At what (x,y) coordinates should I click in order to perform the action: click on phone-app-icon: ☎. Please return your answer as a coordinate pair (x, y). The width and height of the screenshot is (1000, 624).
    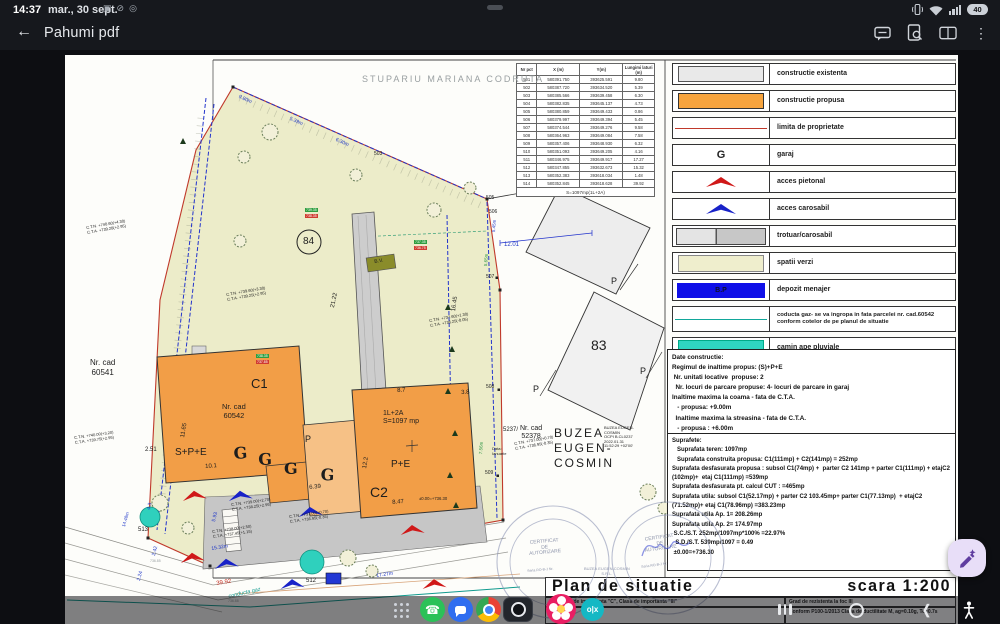
    Looking at the image, I should click on (432, 609).